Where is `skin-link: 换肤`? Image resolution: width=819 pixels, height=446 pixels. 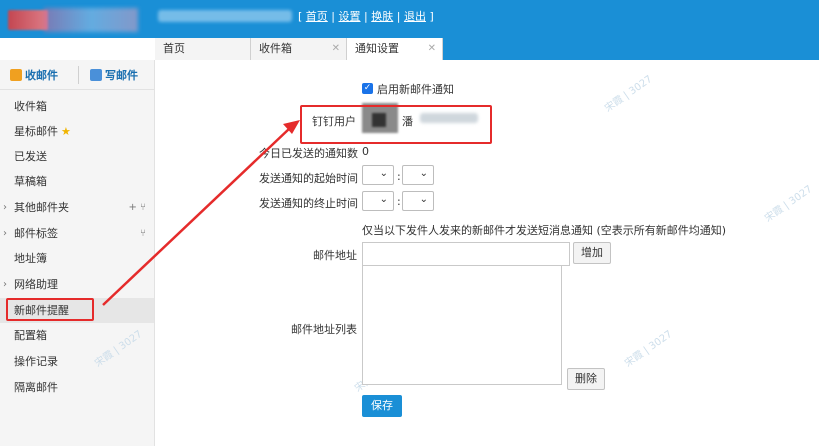
skin-link: 换肤 is located at coordinates (382, 16).